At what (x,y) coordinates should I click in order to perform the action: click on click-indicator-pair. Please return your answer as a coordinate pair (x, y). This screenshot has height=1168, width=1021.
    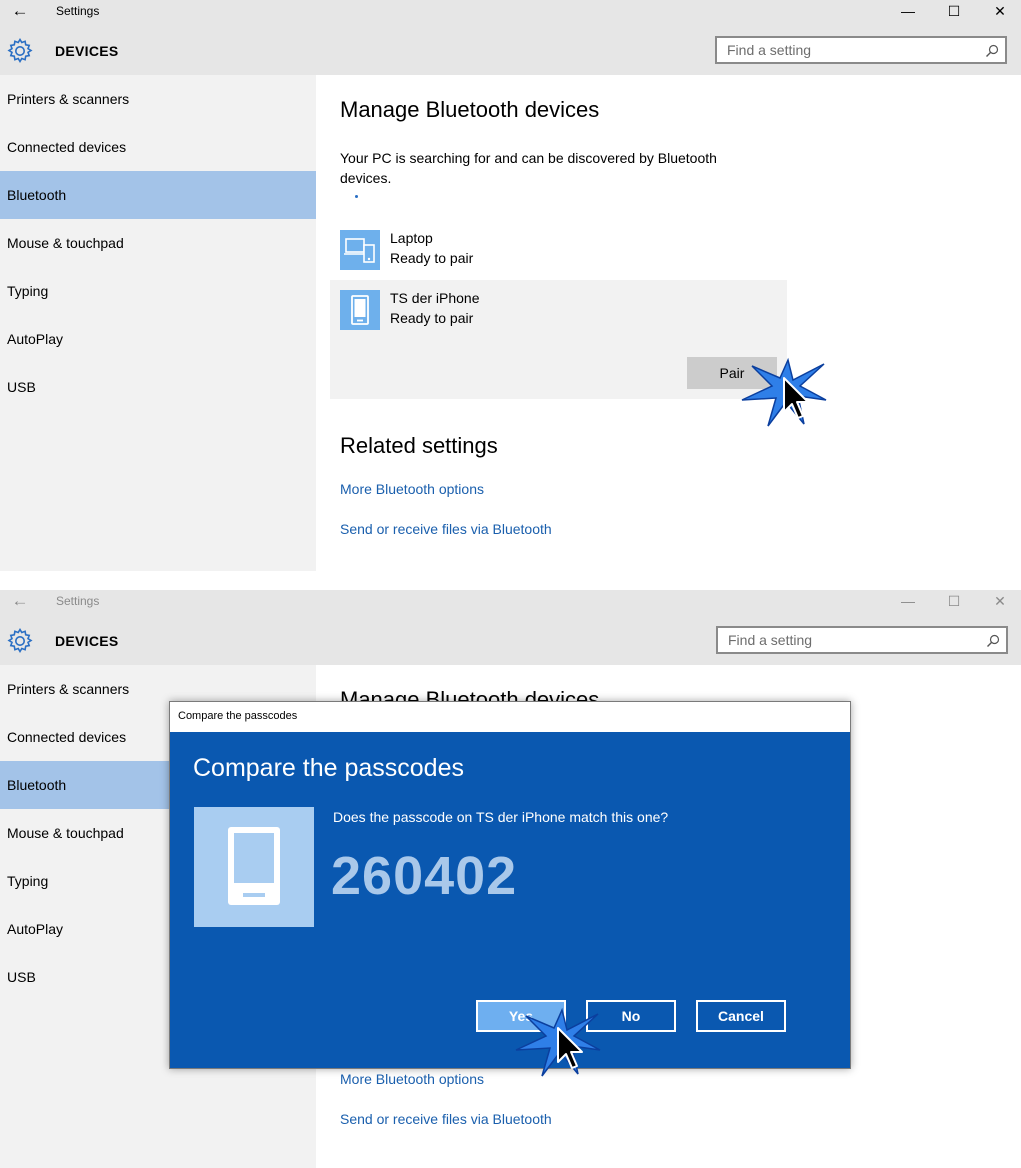
    Looking at the image, I should click on (784, 392).